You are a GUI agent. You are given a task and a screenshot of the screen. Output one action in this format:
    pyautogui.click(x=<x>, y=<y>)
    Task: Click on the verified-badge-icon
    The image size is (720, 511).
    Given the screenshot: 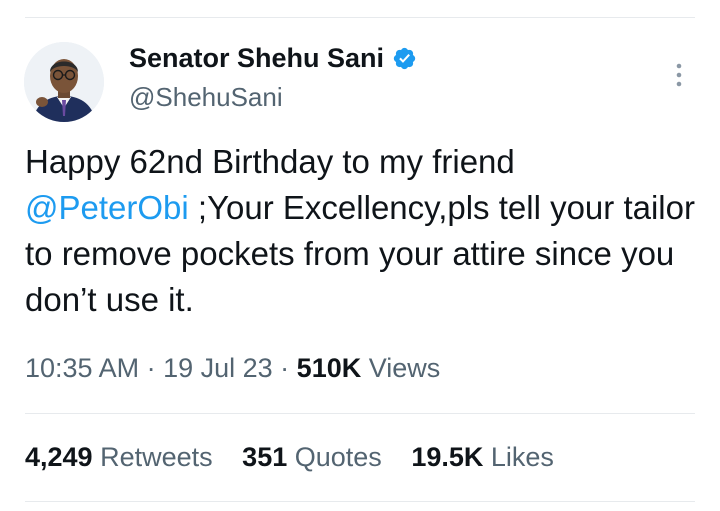 What is the action you would take?
    pyautogui.click(x=404, y=58)
    